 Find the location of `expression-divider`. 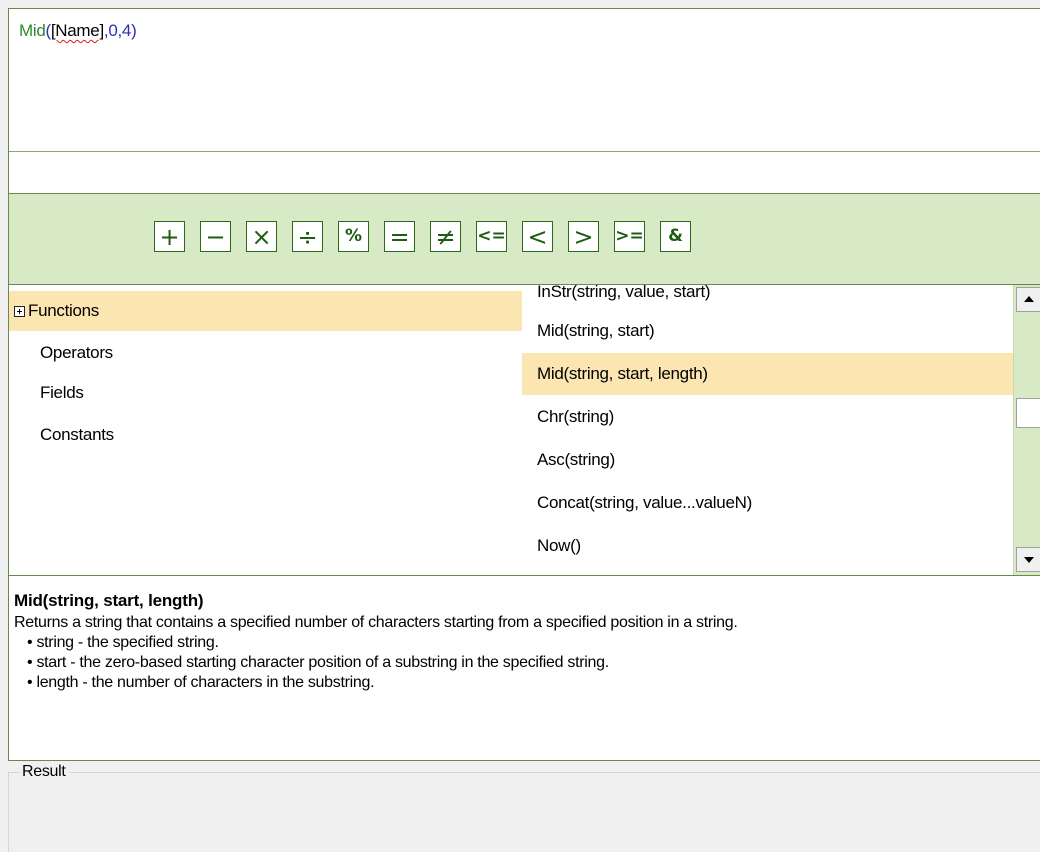

expression-divider is located at coordinates (524, 151).